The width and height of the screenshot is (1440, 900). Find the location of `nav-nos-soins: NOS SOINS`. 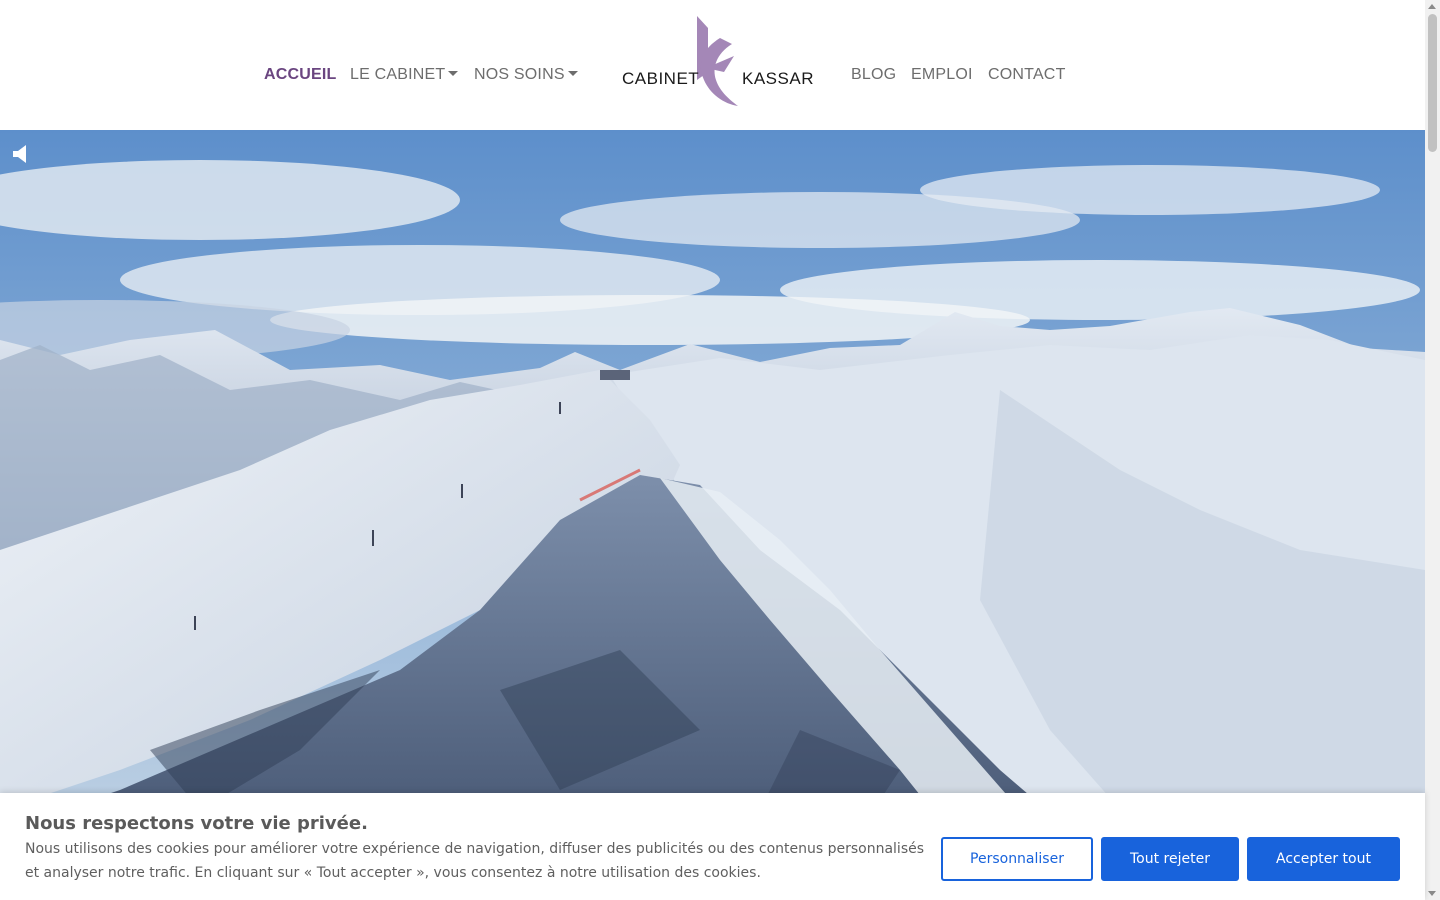

nav-nos-soins: NOS SOINS is located at coordinates (526, 75).